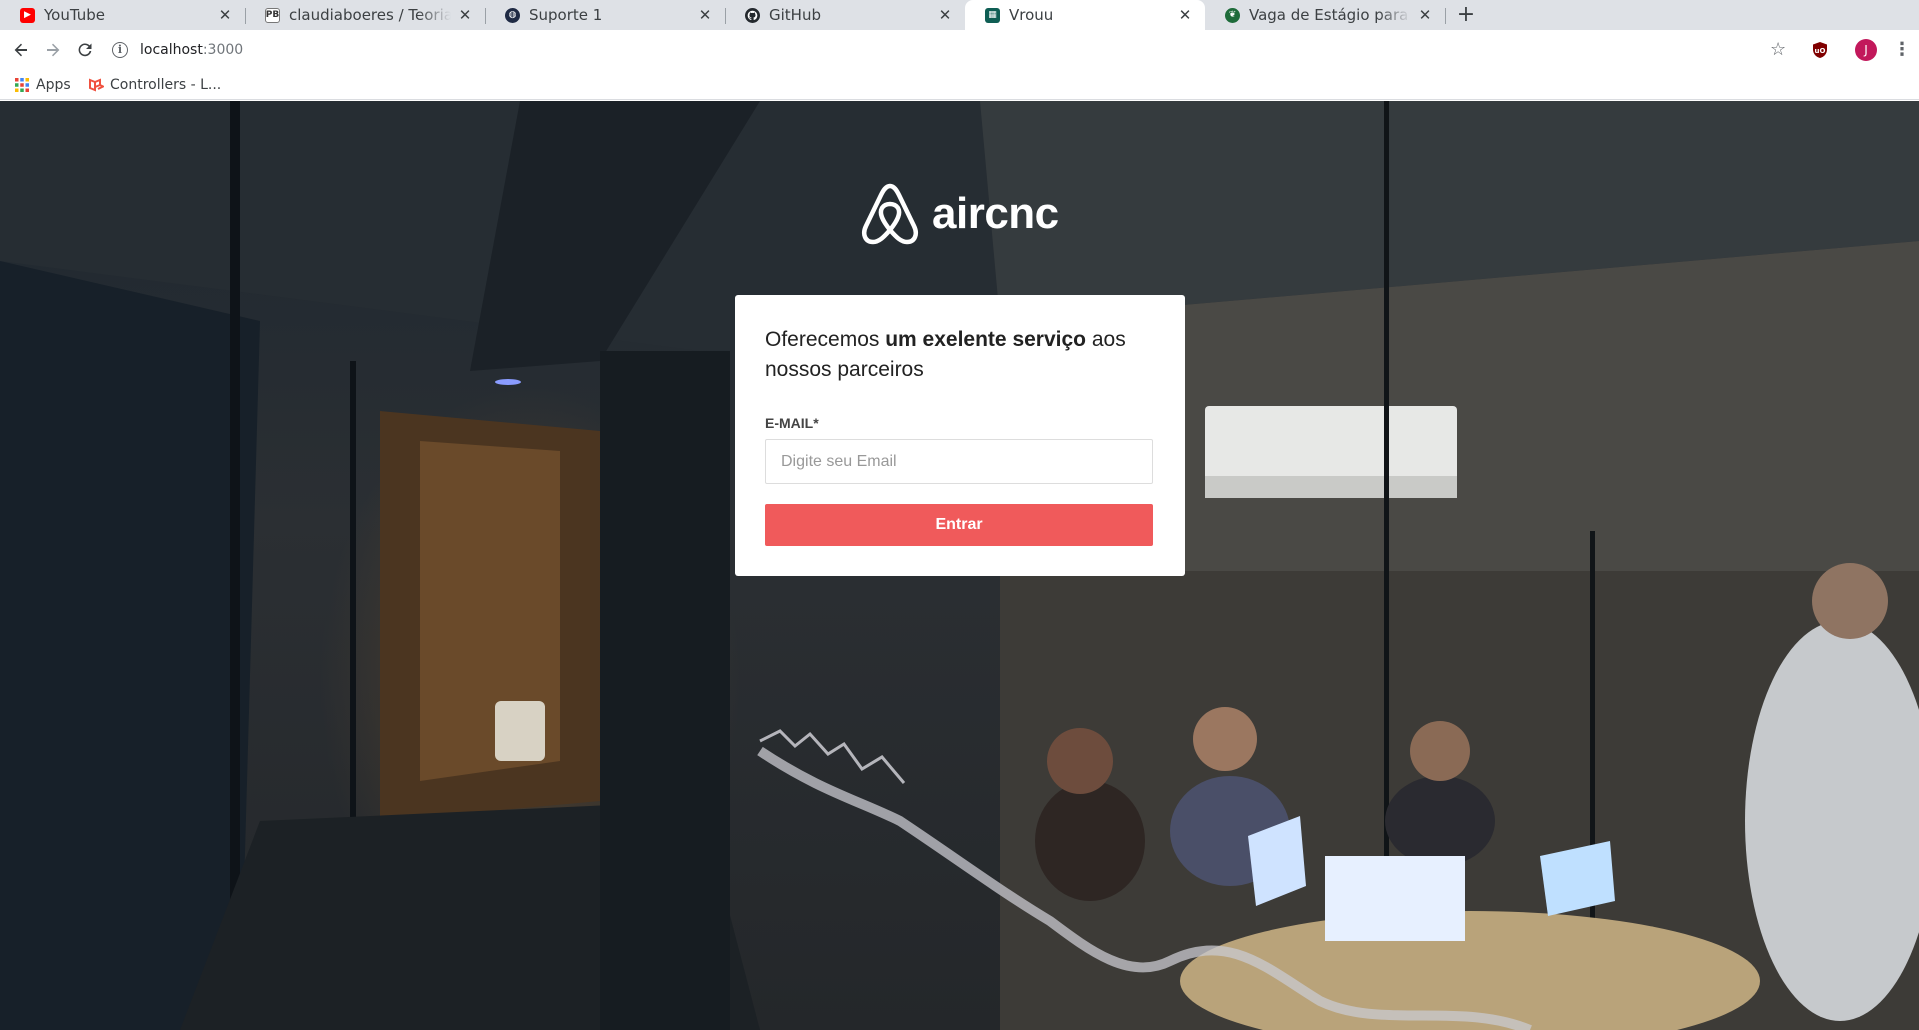 The image size is (1919, 1030). I want to click on info-icon: i, so click(120, 50).